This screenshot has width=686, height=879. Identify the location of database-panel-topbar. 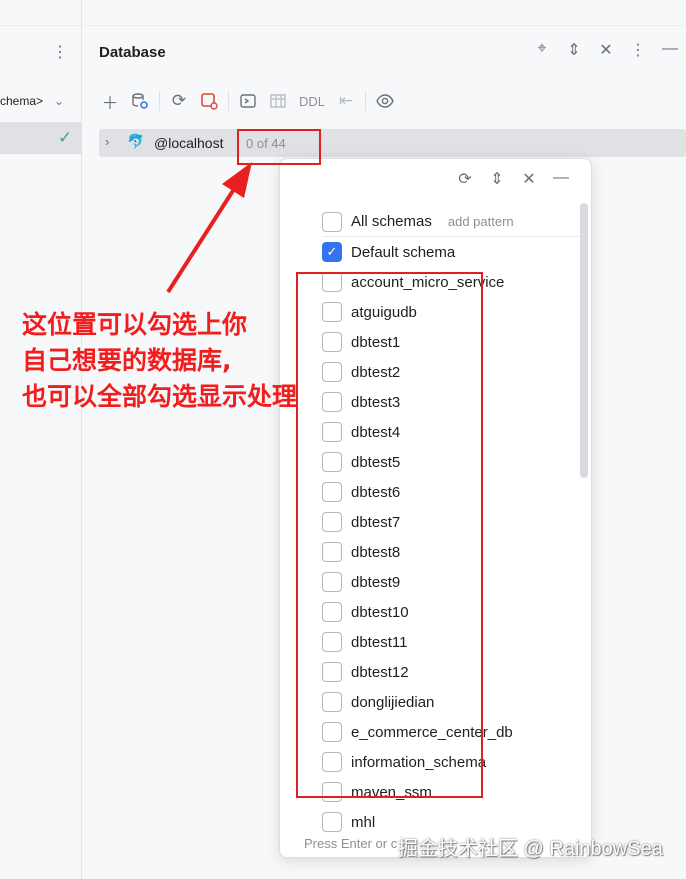
(384, 13).